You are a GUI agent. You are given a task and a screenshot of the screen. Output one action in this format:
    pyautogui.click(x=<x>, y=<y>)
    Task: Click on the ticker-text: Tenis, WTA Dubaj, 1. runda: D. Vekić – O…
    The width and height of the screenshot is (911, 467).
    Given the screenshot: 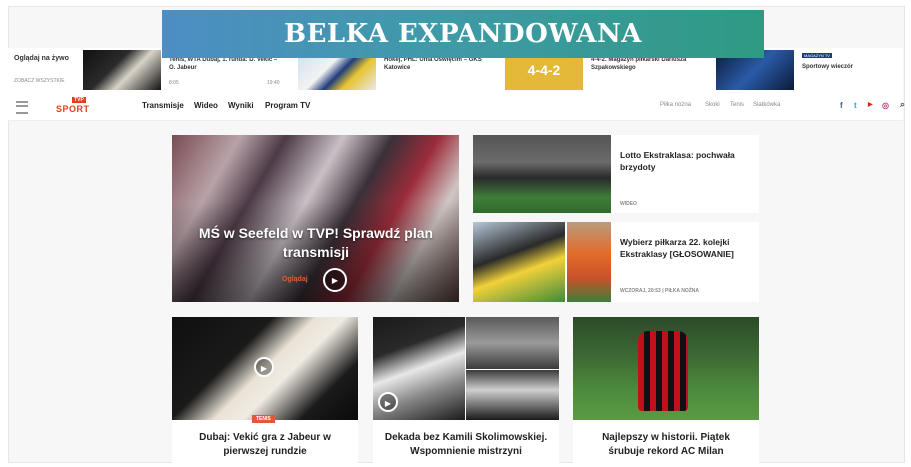 What is the action you would take?
    pyautogui.click(x=223, y=64)
    